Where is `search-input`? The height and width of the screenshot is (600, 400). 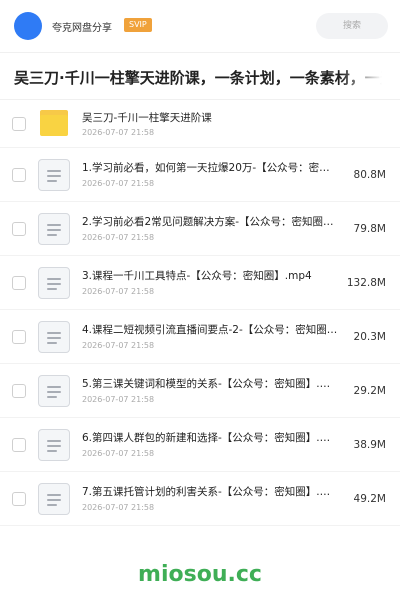
search-input is located at coordinates (352, 26).